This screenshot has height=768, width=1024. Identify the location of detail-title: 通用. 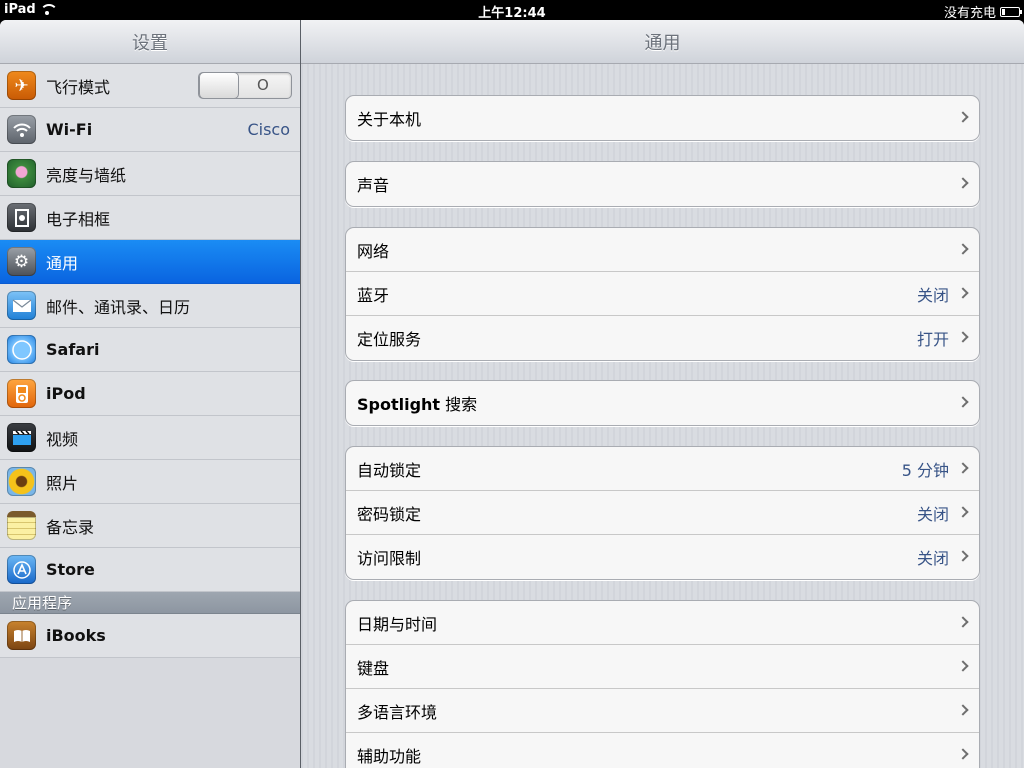
(662, 43).